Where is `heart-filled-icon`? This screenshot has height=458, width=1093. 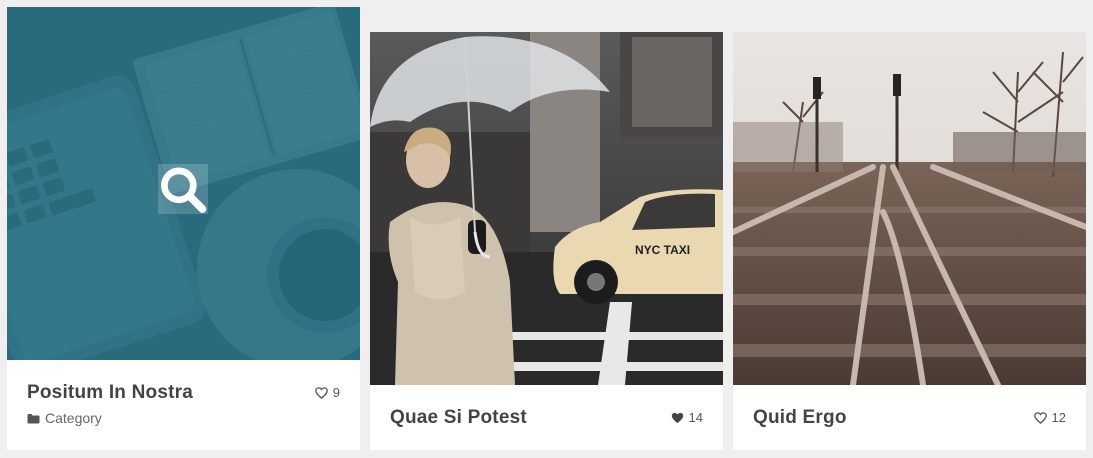
heart-filled-icon is located at coordinates (677, 417).